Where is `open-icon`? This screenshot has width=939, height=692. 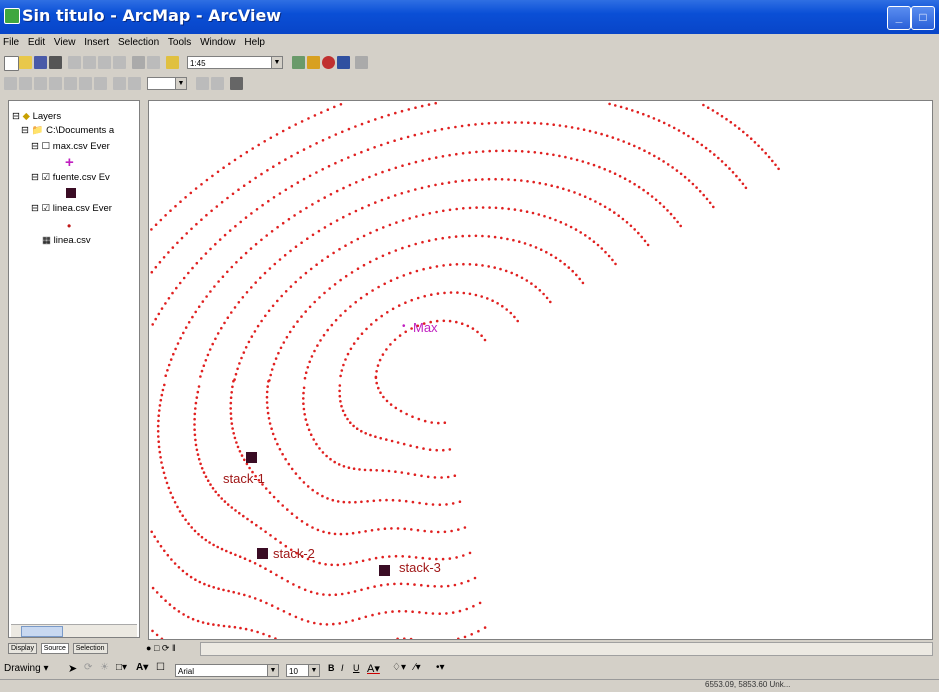
open-icon is located at coordinates (25, 62).